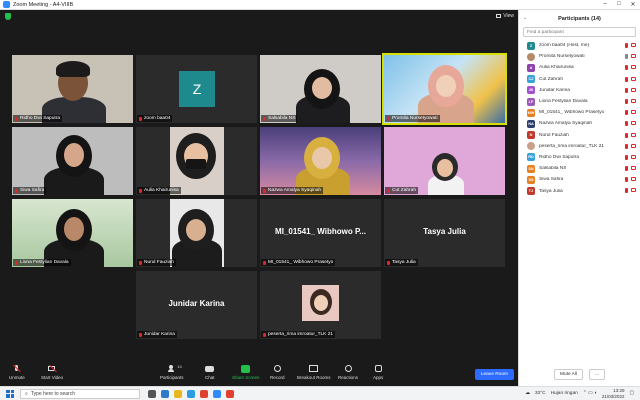 The height and width of the screenshot is (400, 640). Describe the element at coordinates (568, 374) in the screenshot. I see `mute-all-button: Mute All` at that location.